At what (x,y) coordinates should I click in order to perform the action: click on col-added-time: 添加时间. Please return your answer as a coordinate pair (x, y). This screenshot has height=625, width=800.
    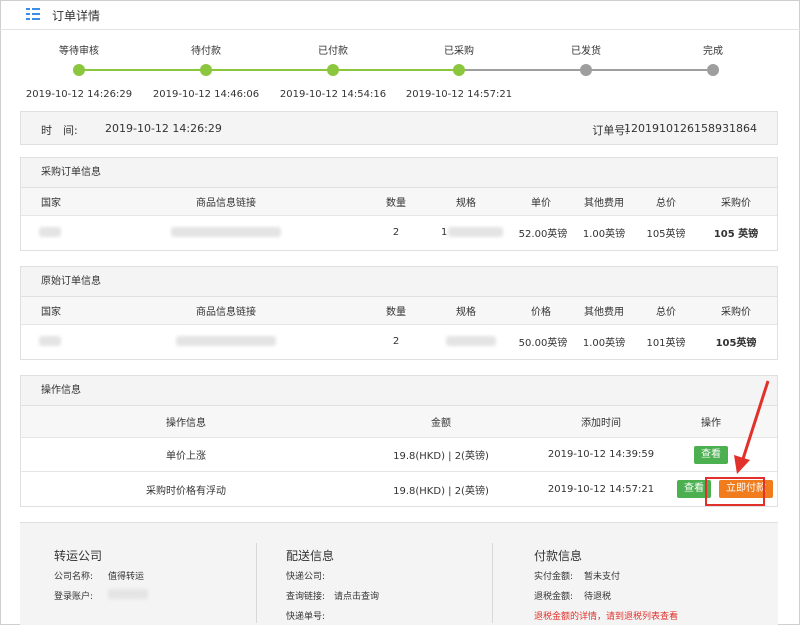
    Looking at the image, I should click on (601, 423).